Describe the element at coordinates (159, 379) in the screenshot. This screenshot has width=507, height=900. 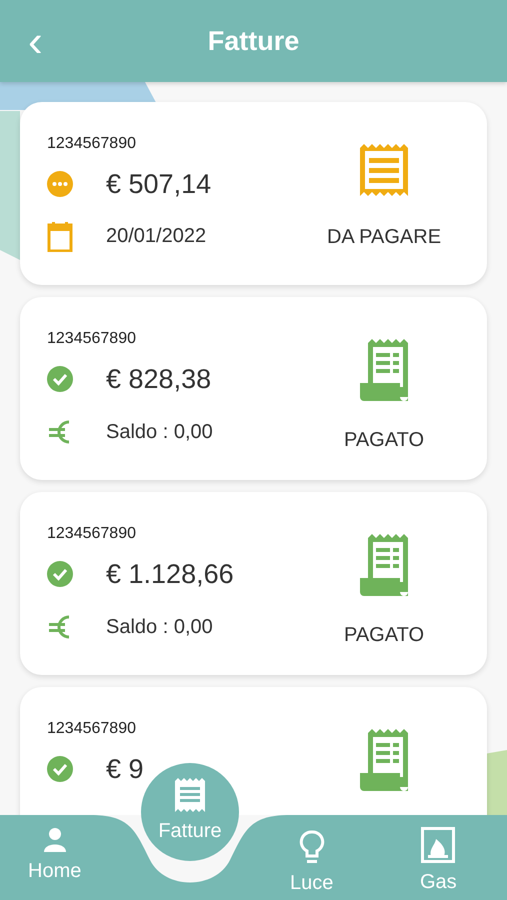
I see `invoice-amount: € 828,38` at that location.